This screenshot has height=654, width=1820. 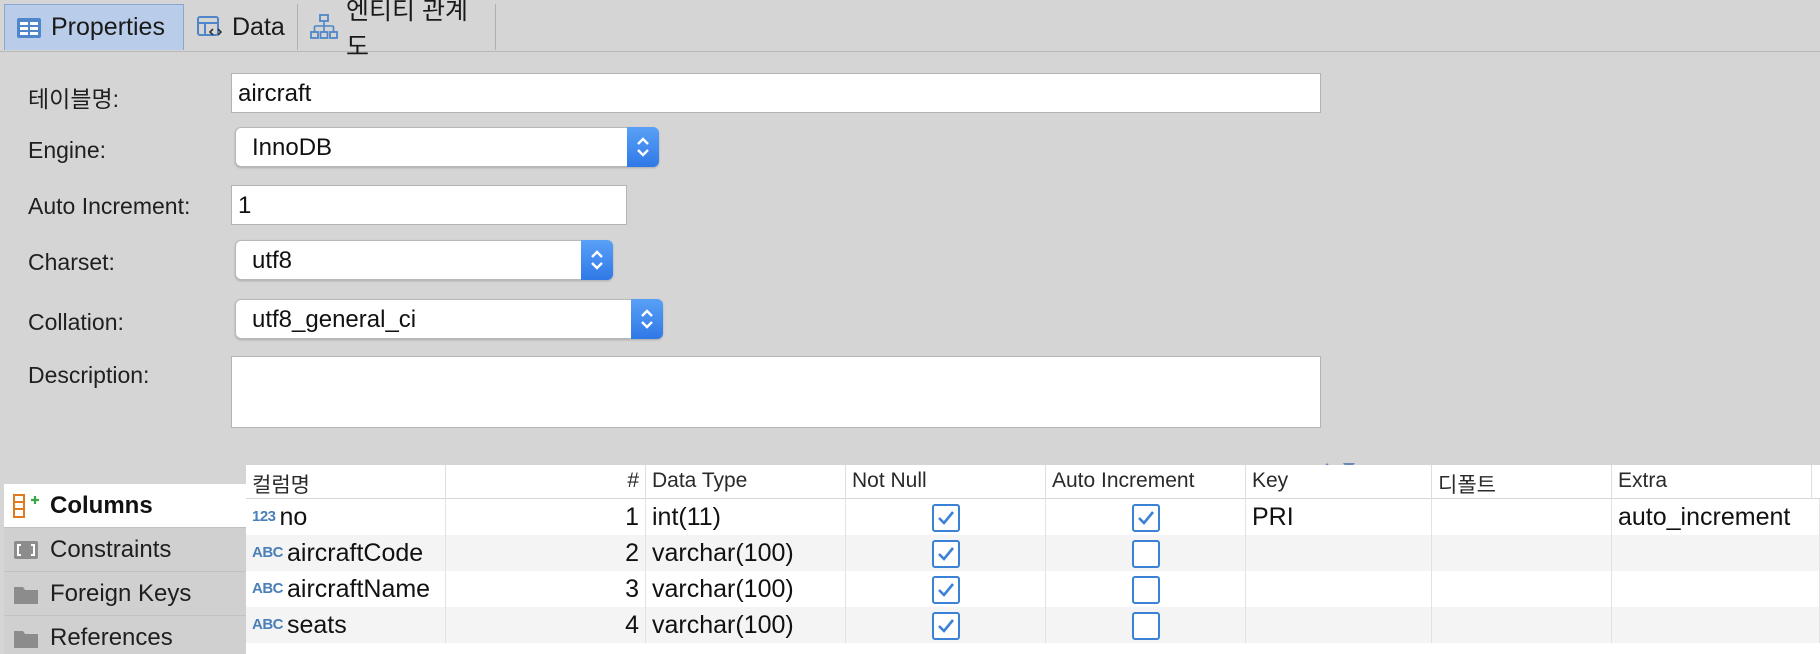 I want to click on collation-select-value: utf8_general_ci, so click(x=334, y=319).